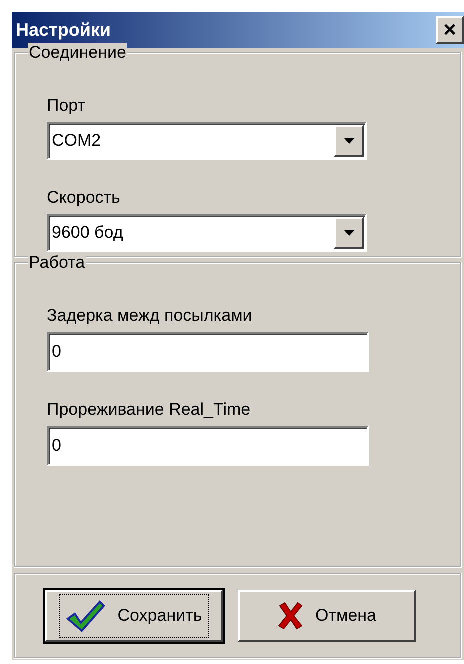 This screenshot has height=664, width=464. I want to click on field-label: Скорость, so click(84, 198).